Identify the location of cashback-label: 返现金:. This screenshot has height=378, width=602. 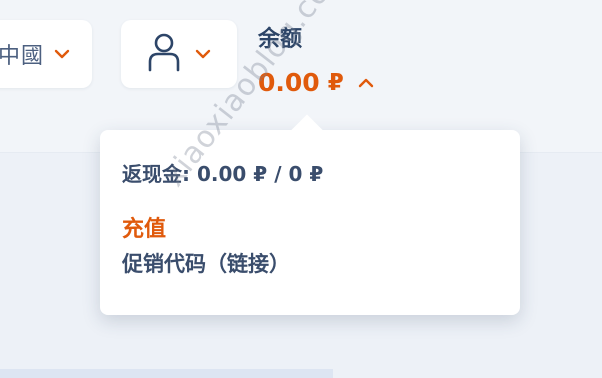
(156, 174).